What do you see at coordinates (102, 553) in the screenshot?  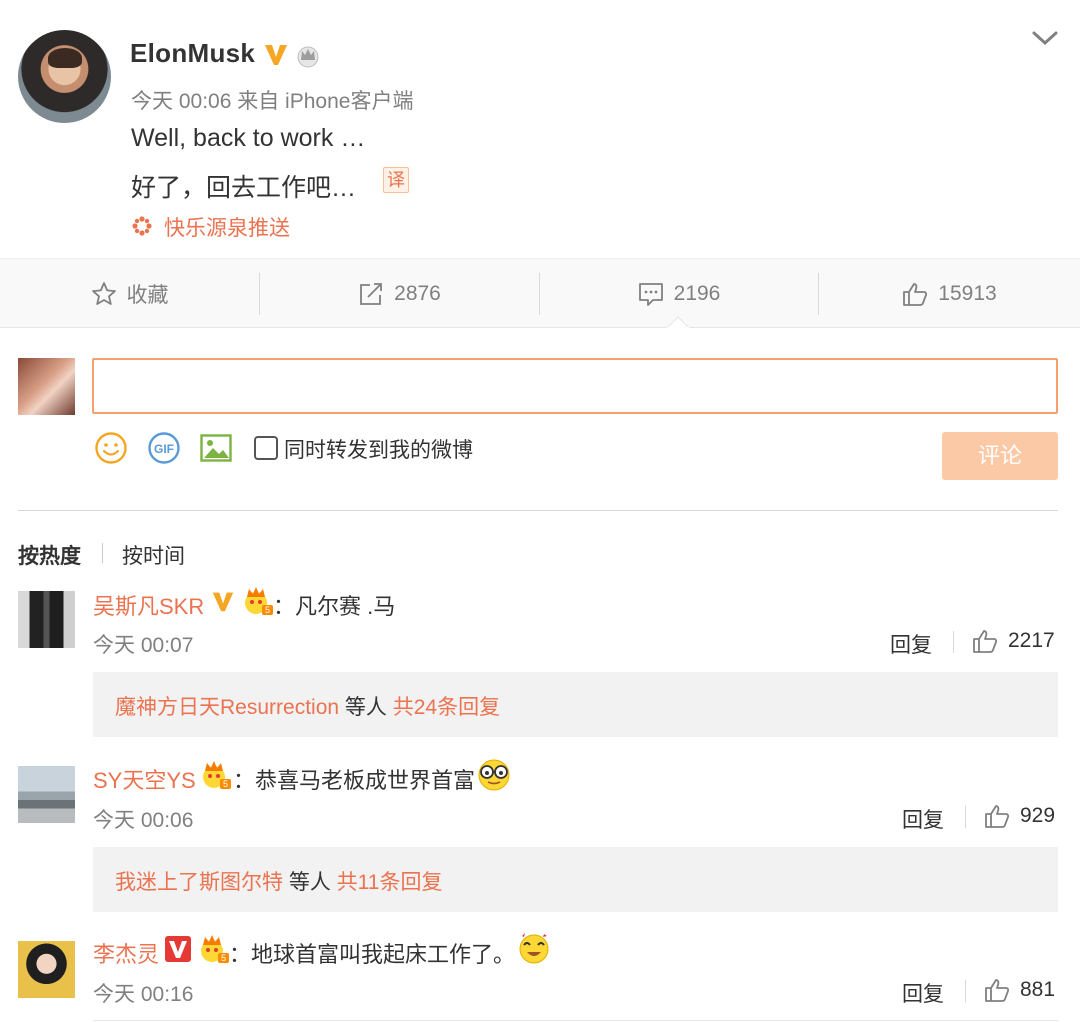 I see `sort-divider` at bounding box center [102, 553].